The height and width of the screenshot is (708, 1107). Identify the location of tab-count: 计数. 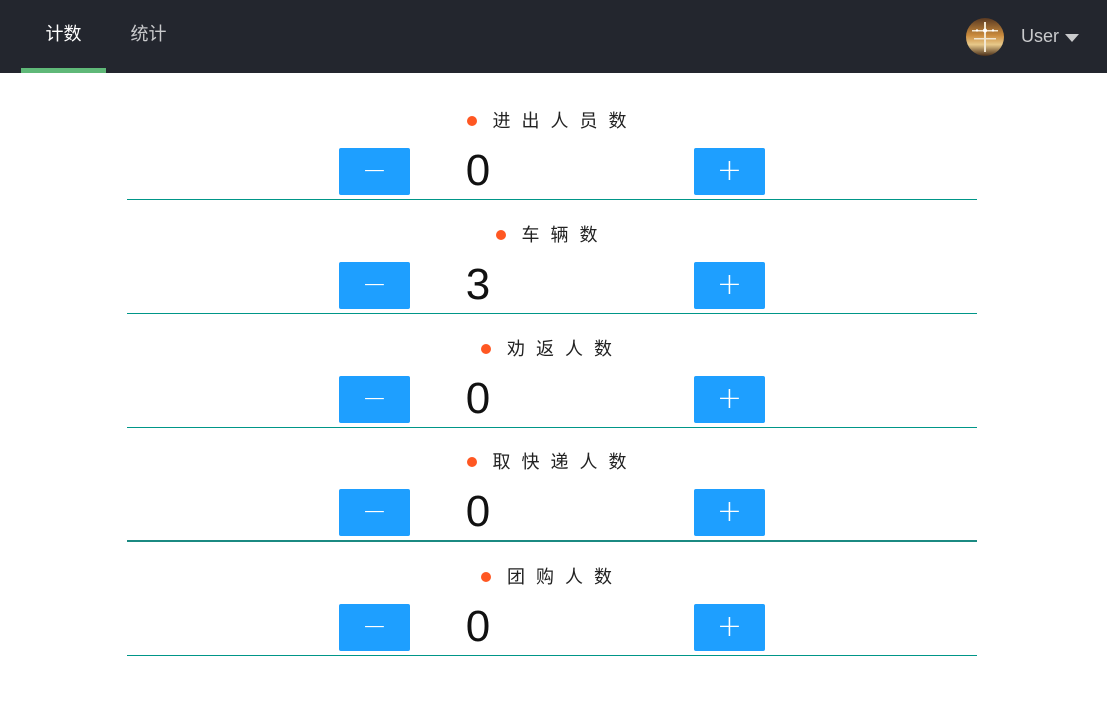
(63, 36).